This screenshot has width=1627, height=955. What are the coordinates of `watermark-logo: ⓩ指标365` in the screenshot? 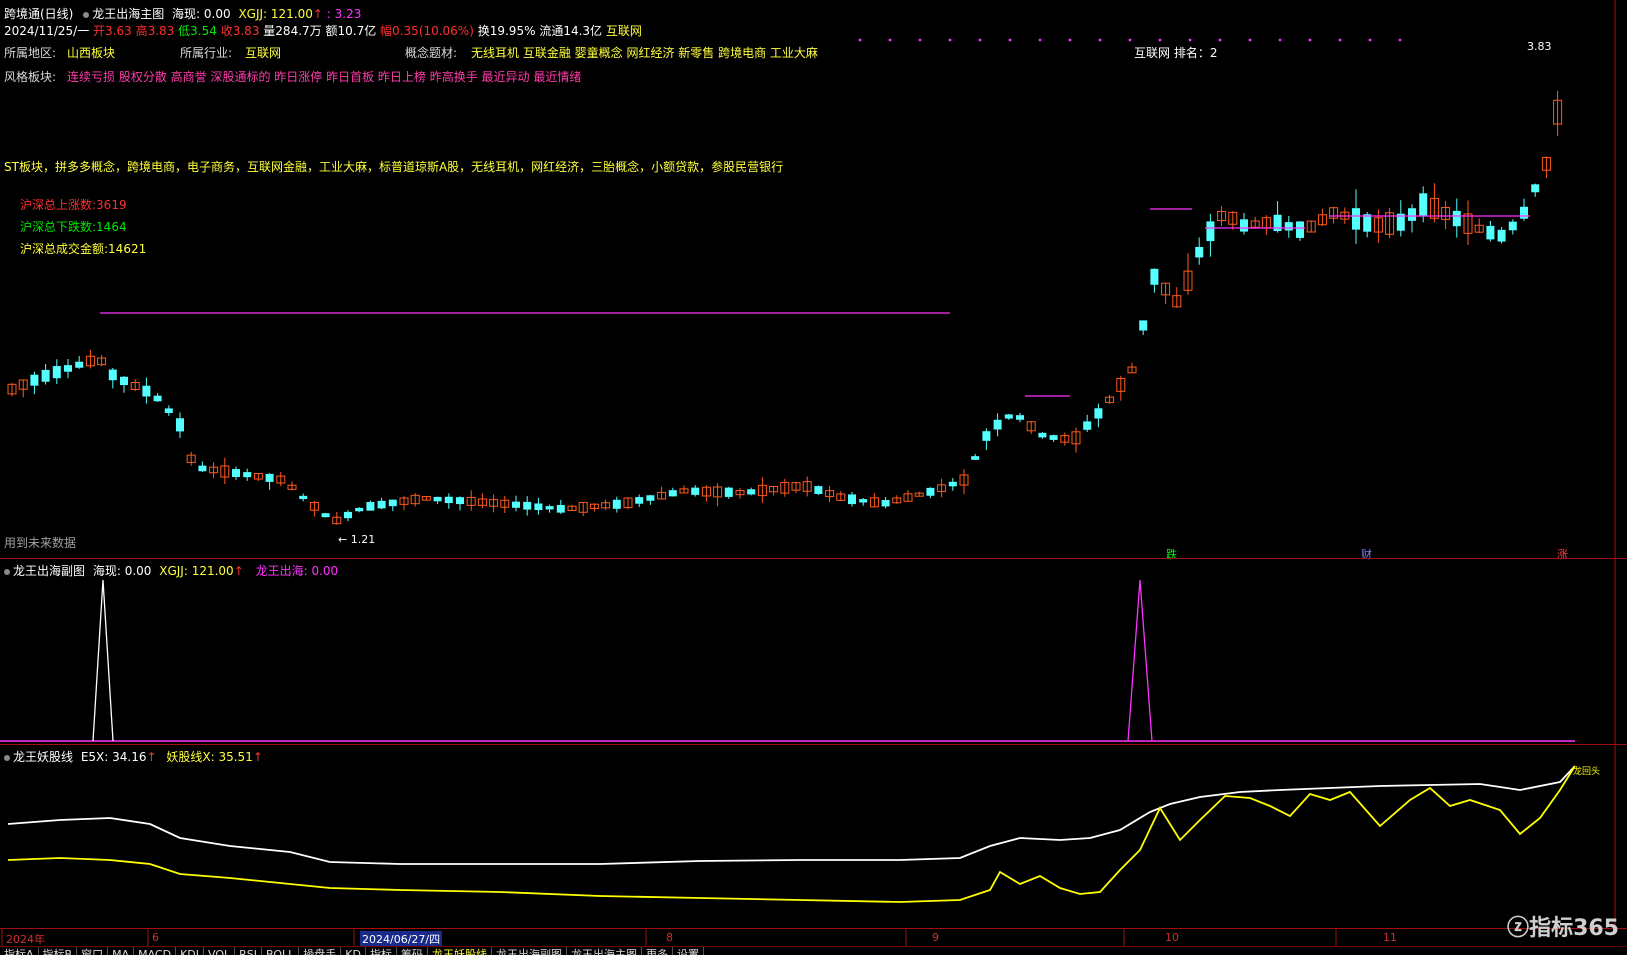 It's located at (1563, 926).